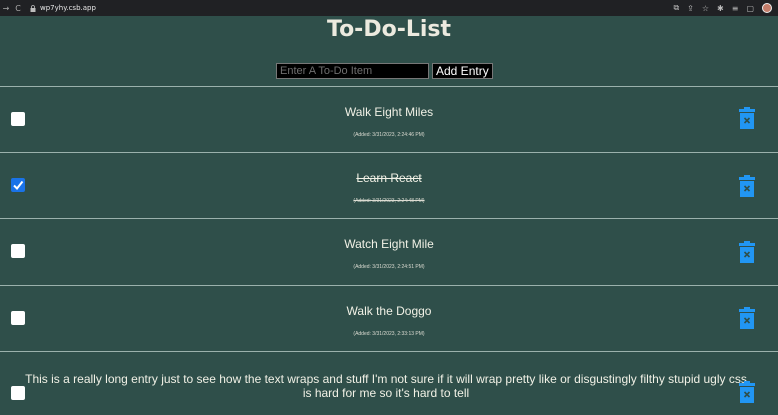 This screenshot has width=778, height=415. I want to click on browser-actions: ⧉ ⇪ ☆ ✱ ≡ ▢, so click(722, 8).